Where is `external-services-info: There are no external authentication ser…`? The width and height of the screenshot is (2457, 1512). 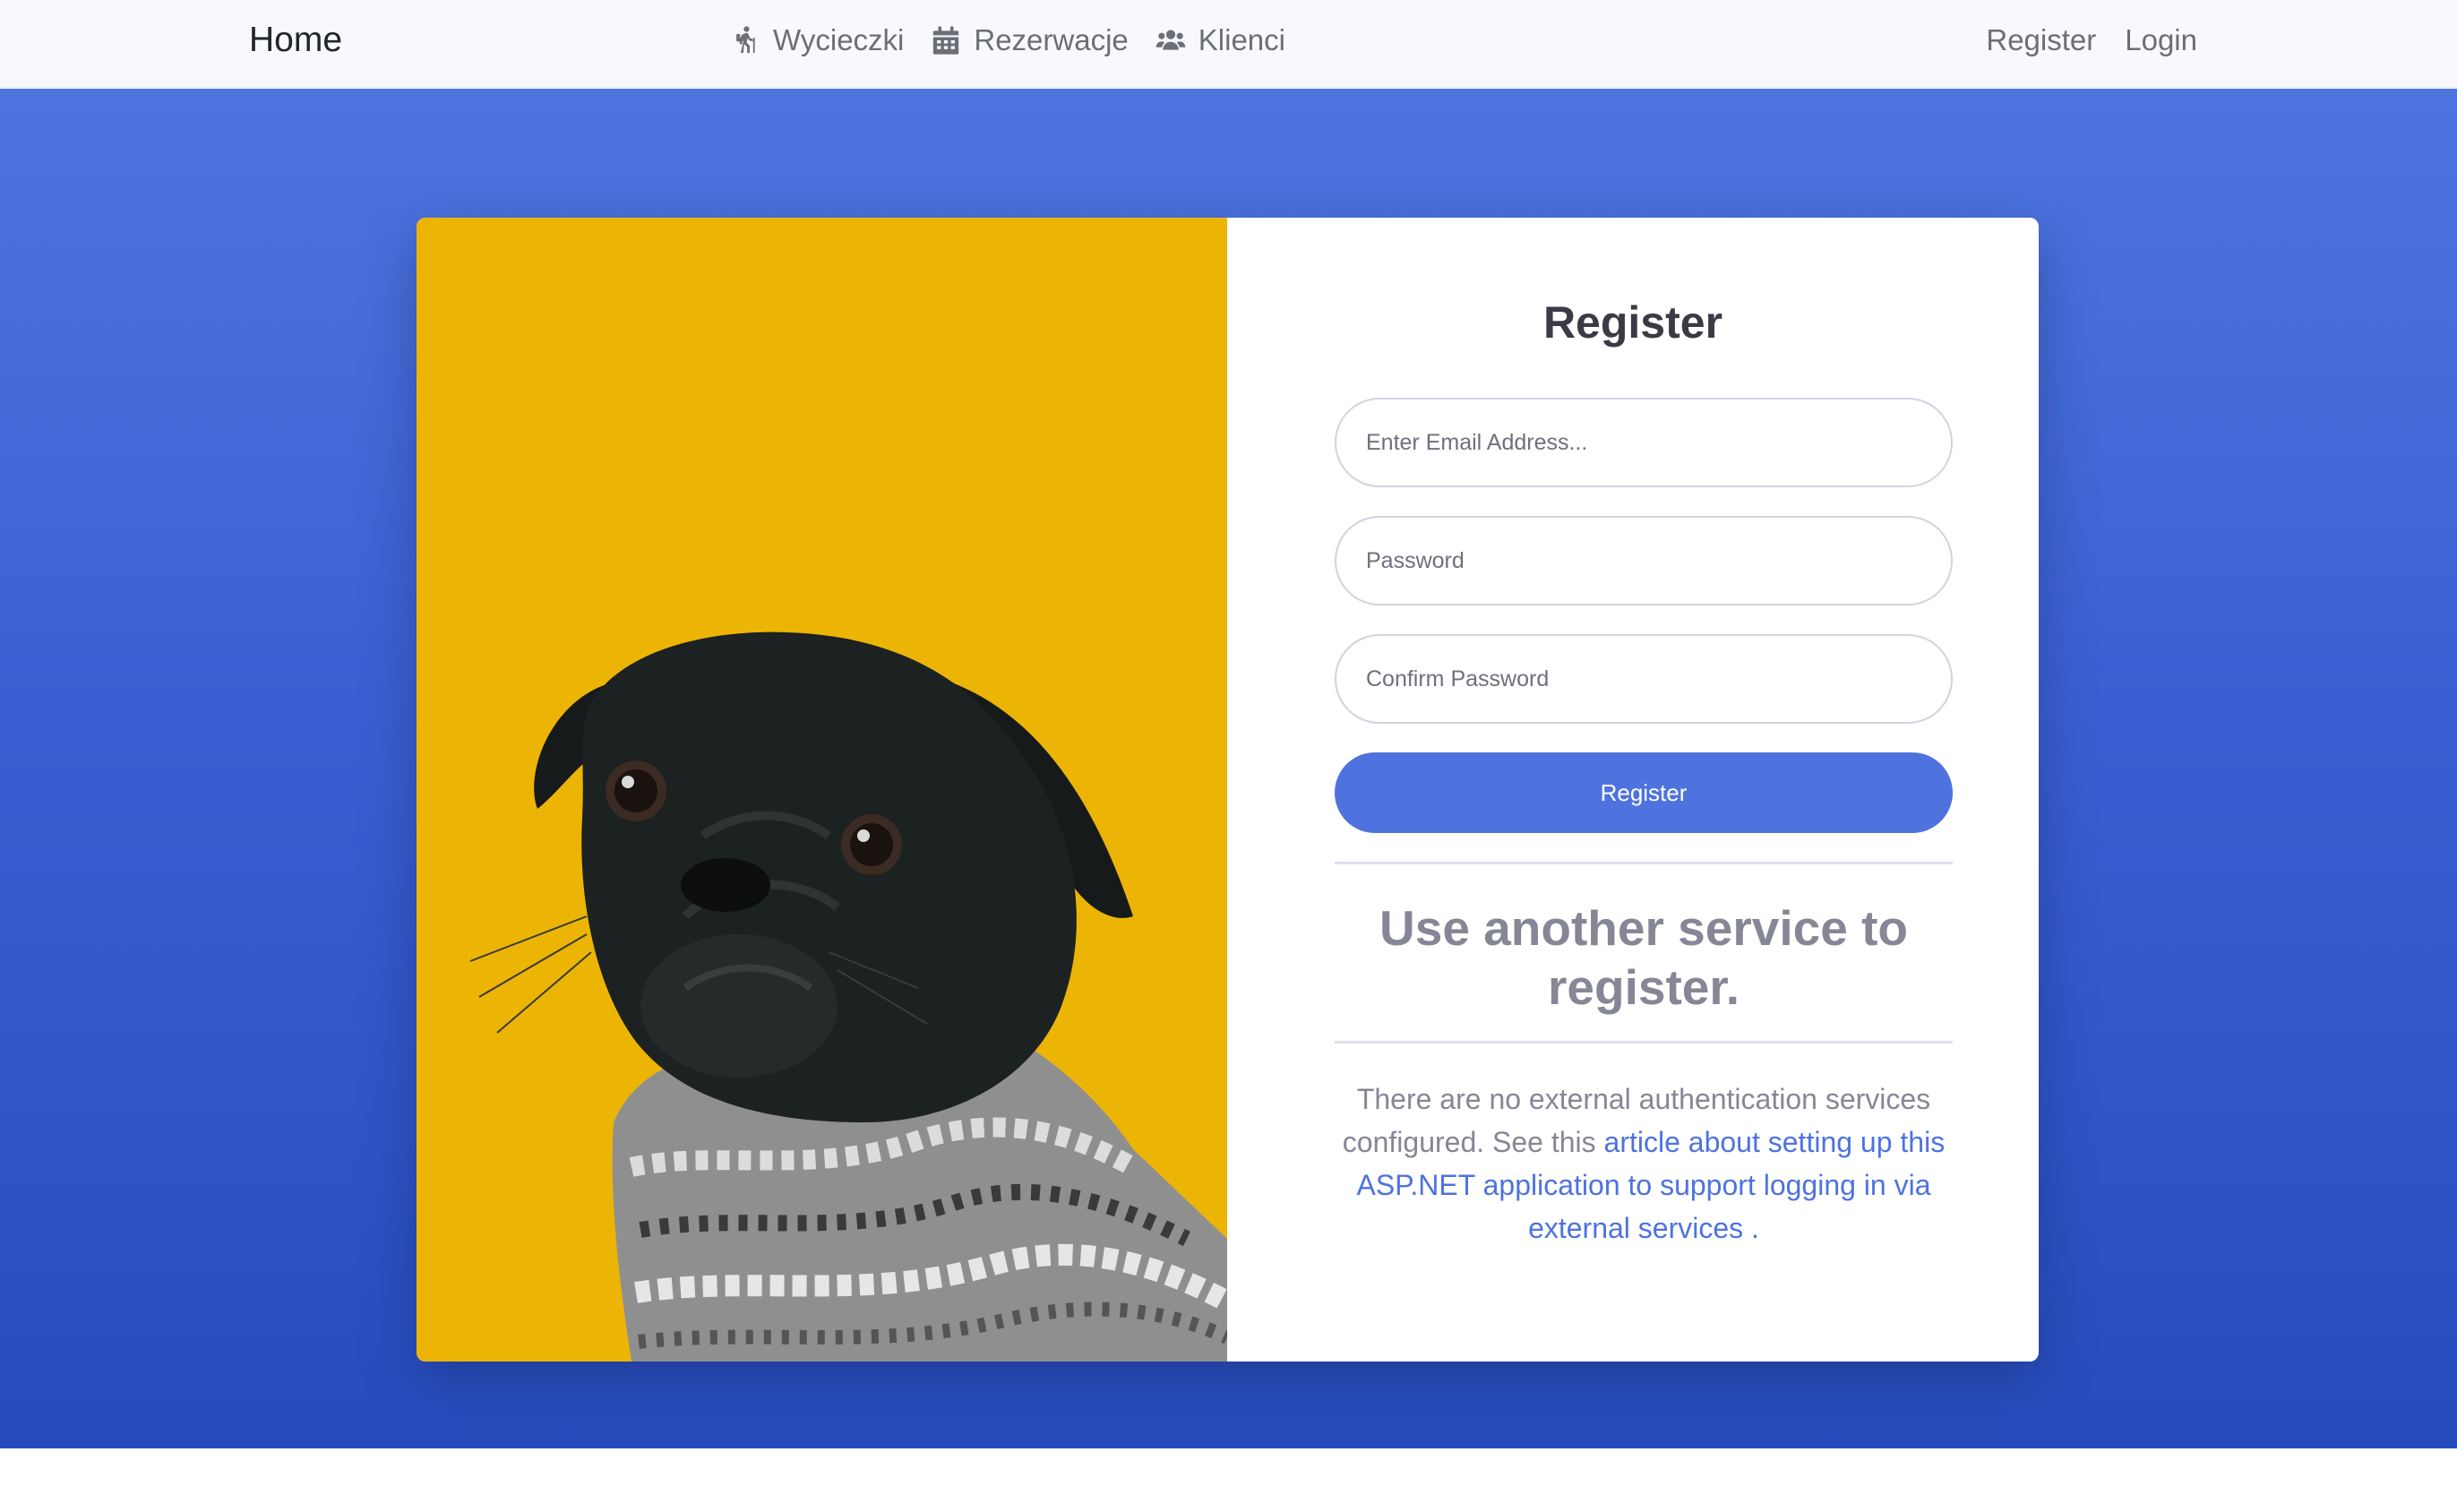
external-services-info: There are no external authentication ser… is located at coordinates (1644, 1164).